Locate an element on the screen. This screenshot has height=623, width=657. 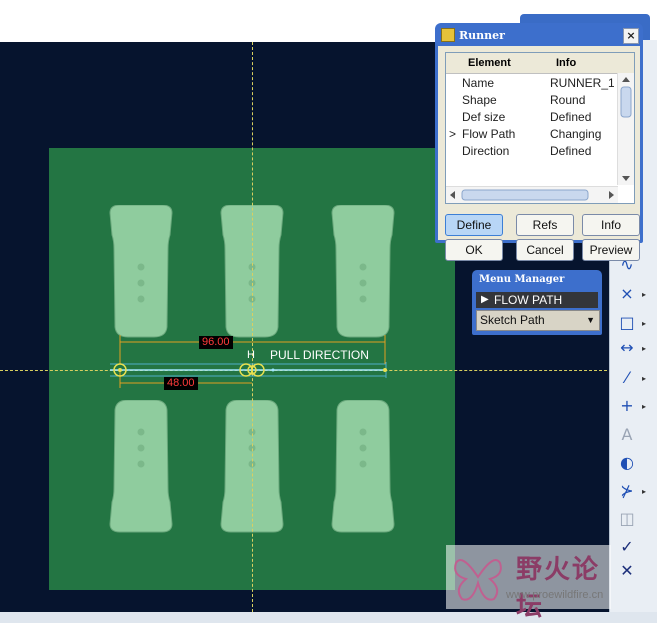
row-info: Round is located at coordinates (568, 100).